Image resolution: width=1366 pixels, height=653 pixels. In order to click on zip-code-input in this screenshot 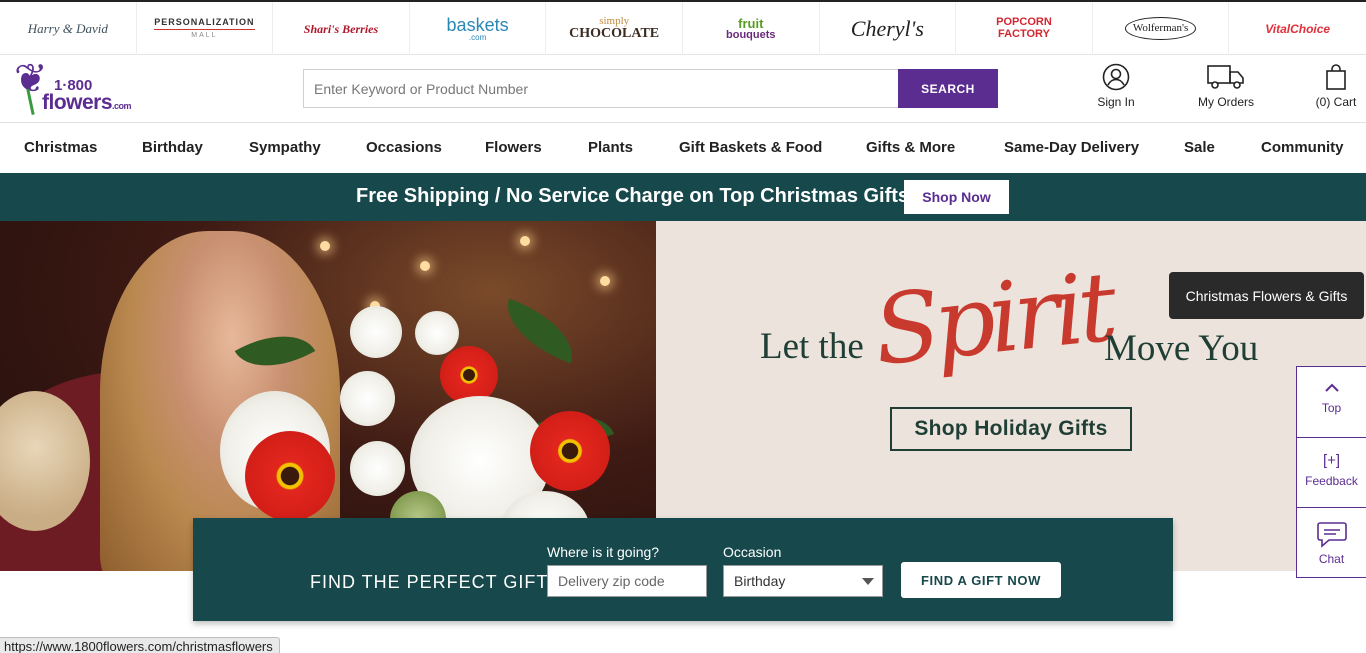, I will do `click(627, 581)`.